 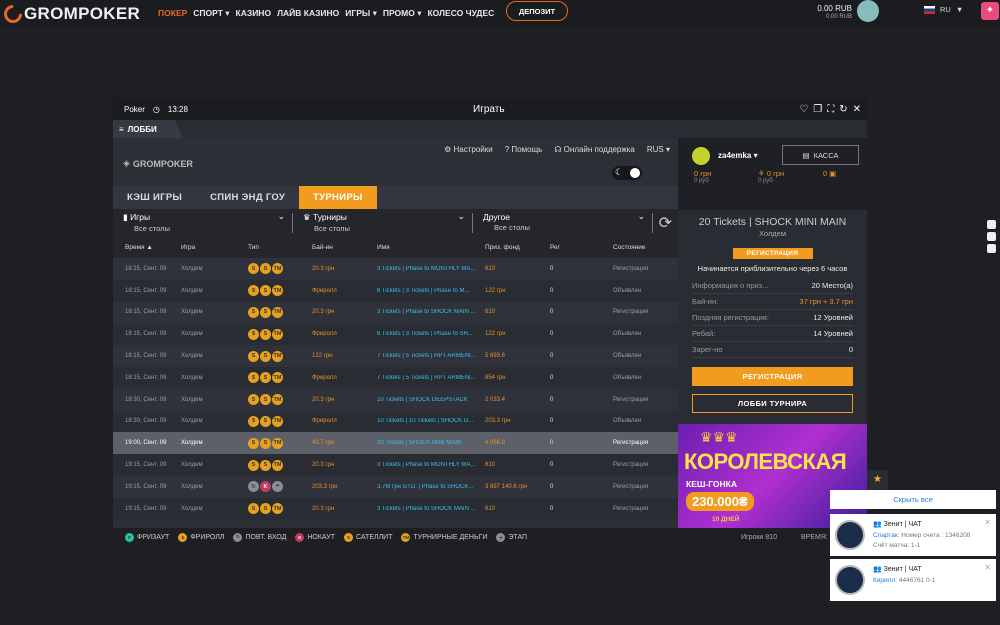 What do you see at coordinates (537, 11) in the screenshot?
I see `deposit-button: ДЕПОЗИТ` at bounding box center [537, 11].